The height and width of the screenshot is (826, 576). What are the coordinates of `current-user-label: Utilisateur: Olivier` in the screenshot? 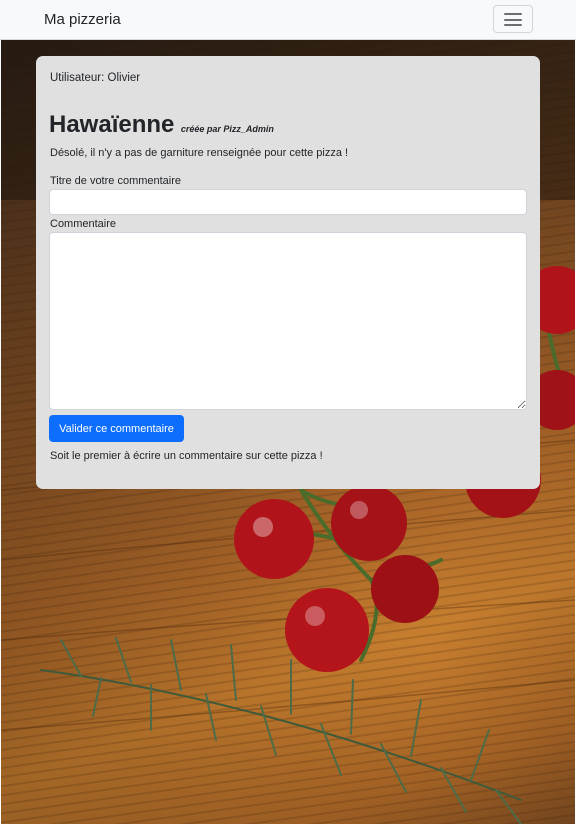 It's located at (95, 78).